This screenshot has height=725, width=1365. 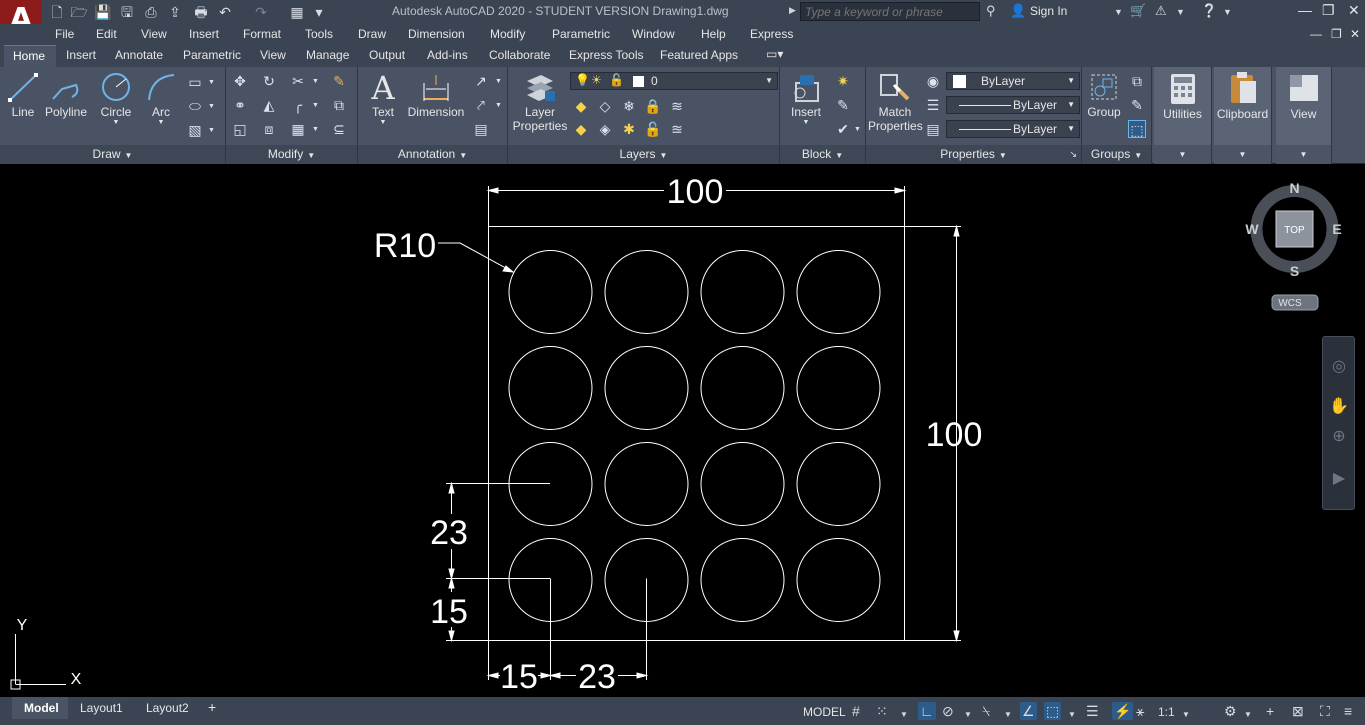 What do you see at coordinates (653, 129) in the screenshot?
I see `layer-unlock-icon: 🔓` at bounding box center [653, 129].